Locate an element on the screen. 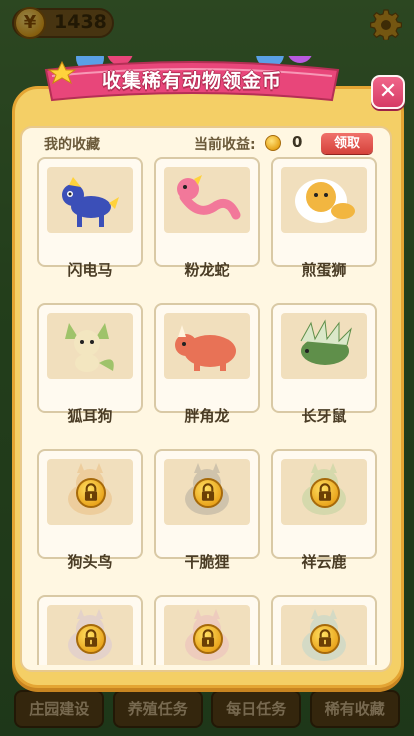 This screenshot has width=414, height=736. animal-card: 祥云鹿 is located at coordinates (324, 510).